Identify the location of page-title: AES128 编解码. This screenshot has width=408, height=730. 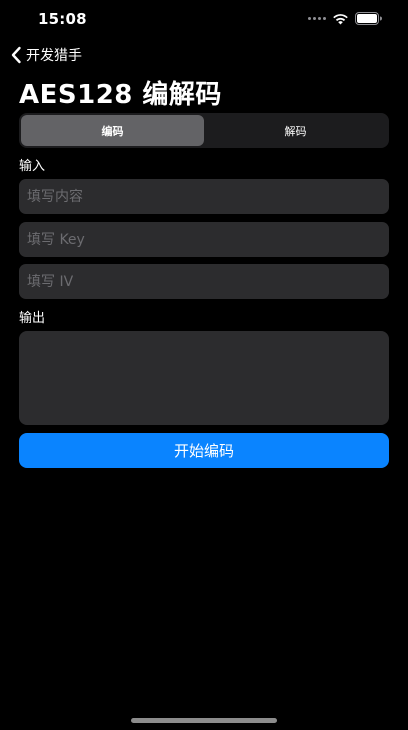
(120, 95).